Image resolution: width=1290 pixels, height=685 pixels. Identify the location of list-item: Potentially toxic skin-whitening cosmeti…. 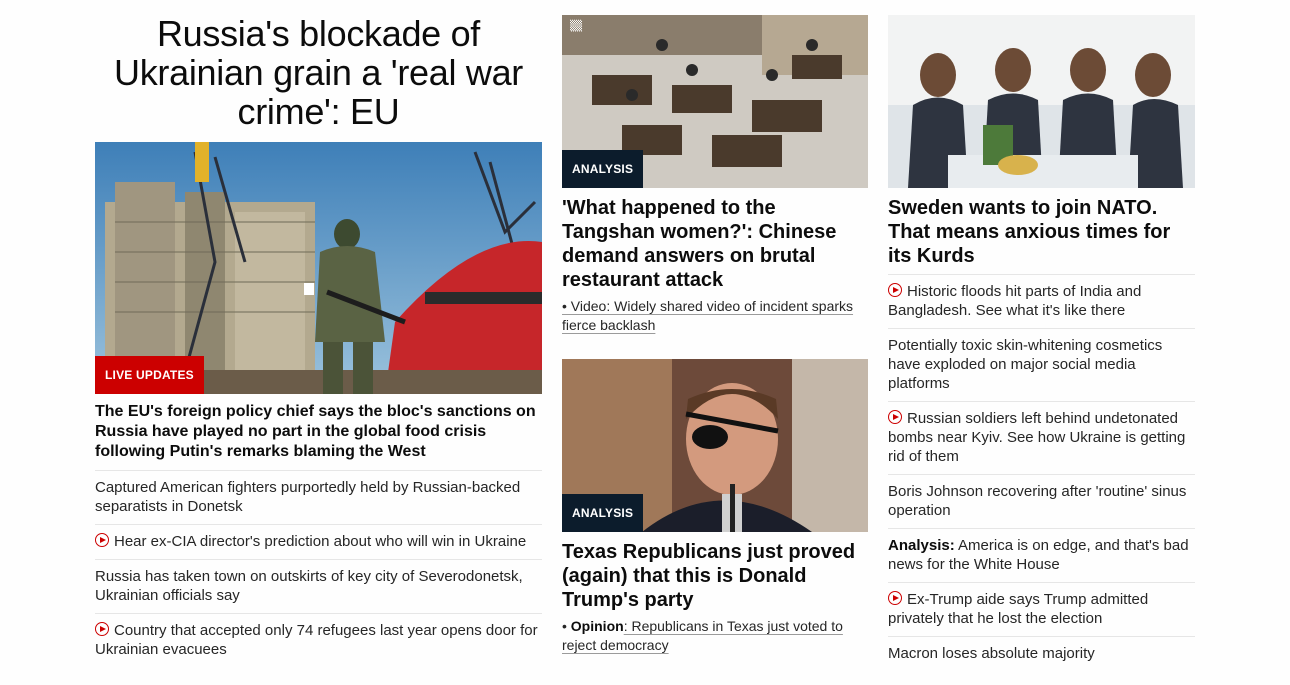
(1041, 364).